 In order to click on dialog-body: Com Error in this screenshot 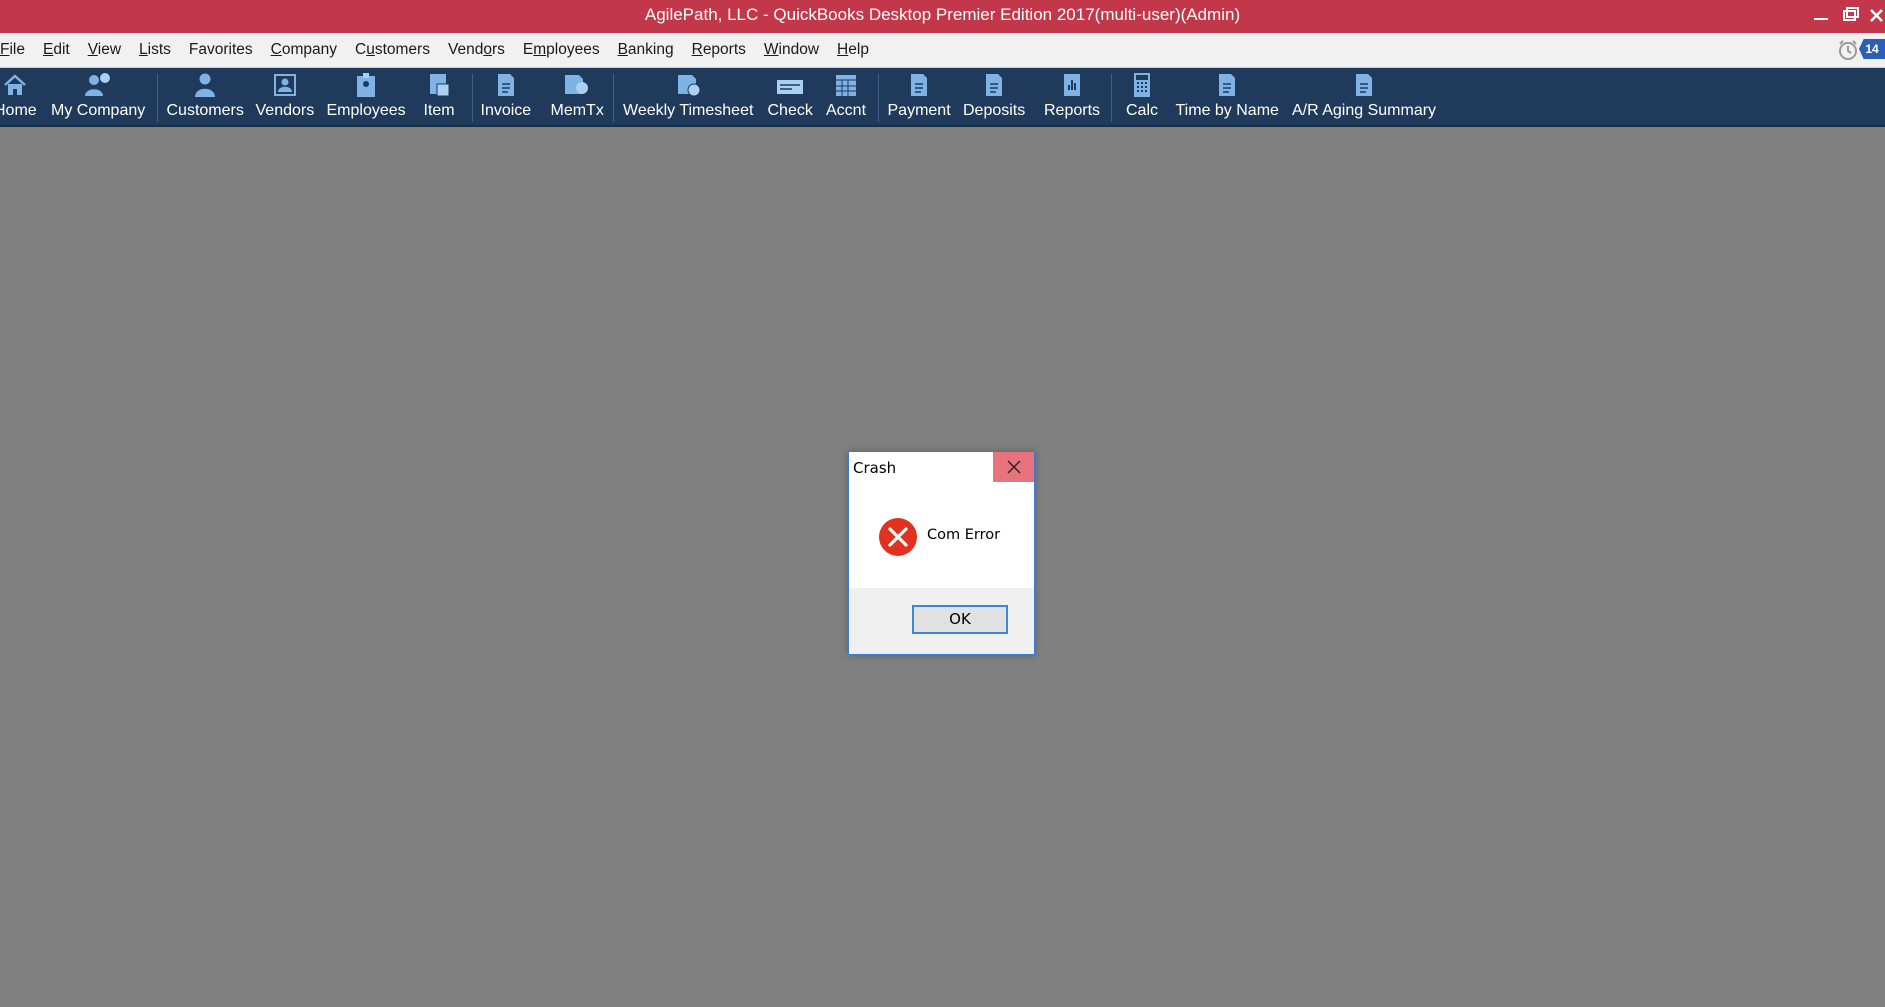, I will do `click(941, 535)`.